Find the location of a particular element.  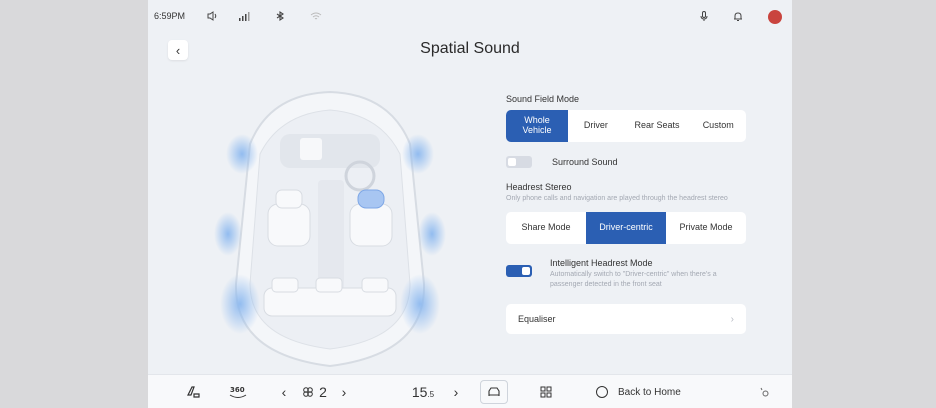

seat-decrease-arrow: ‹ is located at coordinates (284, 391).